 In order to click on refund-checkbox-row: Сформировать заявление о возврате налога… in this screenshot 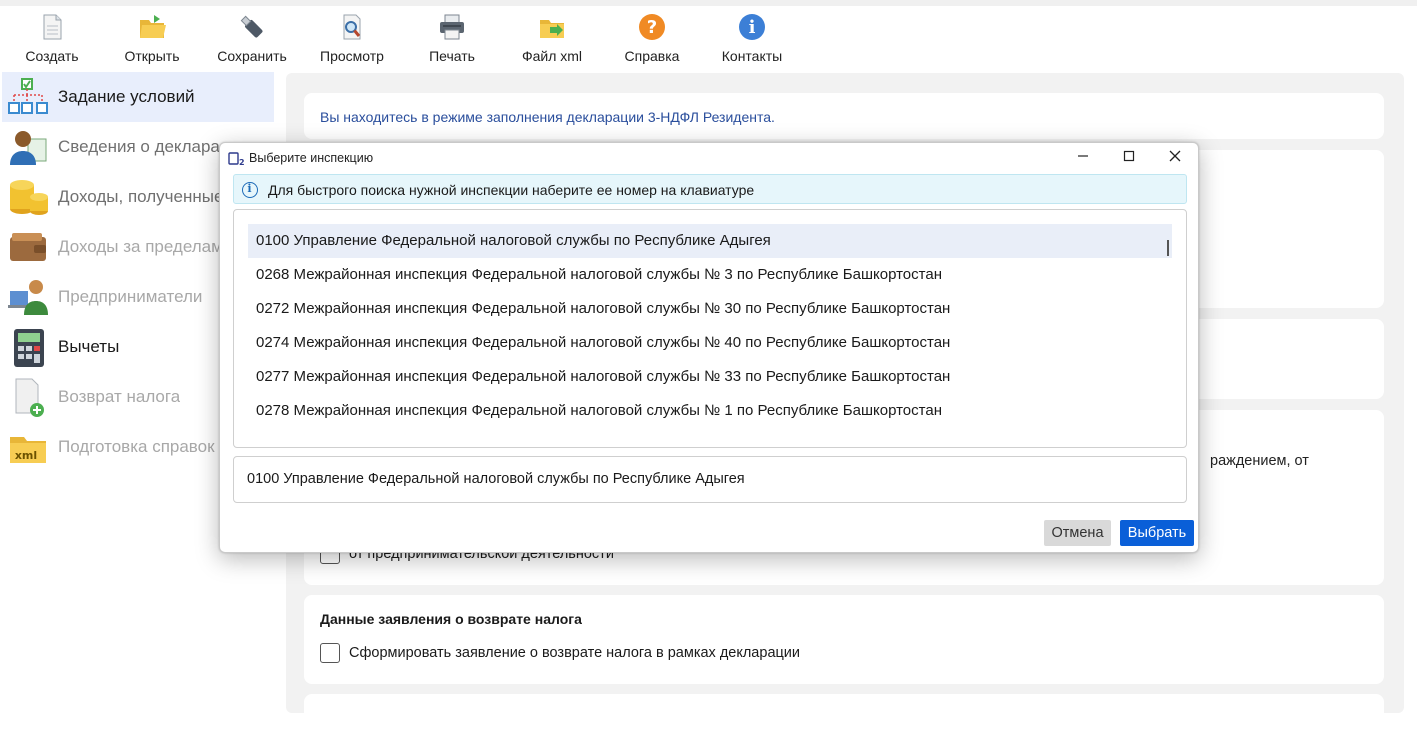, I will do `click(560, 653)`.